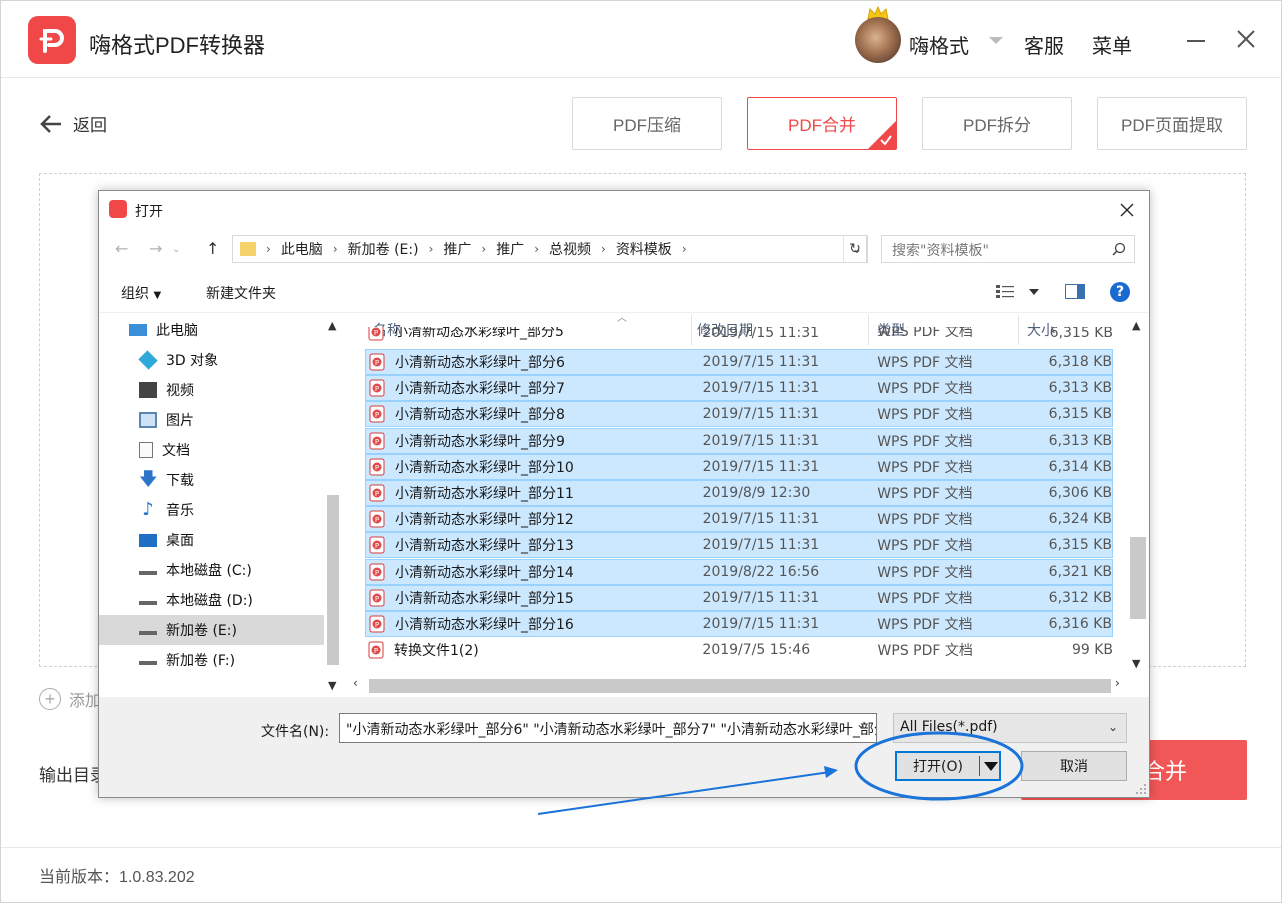  What do you see at coordinates (855, 249) in the screenshot?
I see `refresh-icon: ↻` at bounding box center [855, 249].